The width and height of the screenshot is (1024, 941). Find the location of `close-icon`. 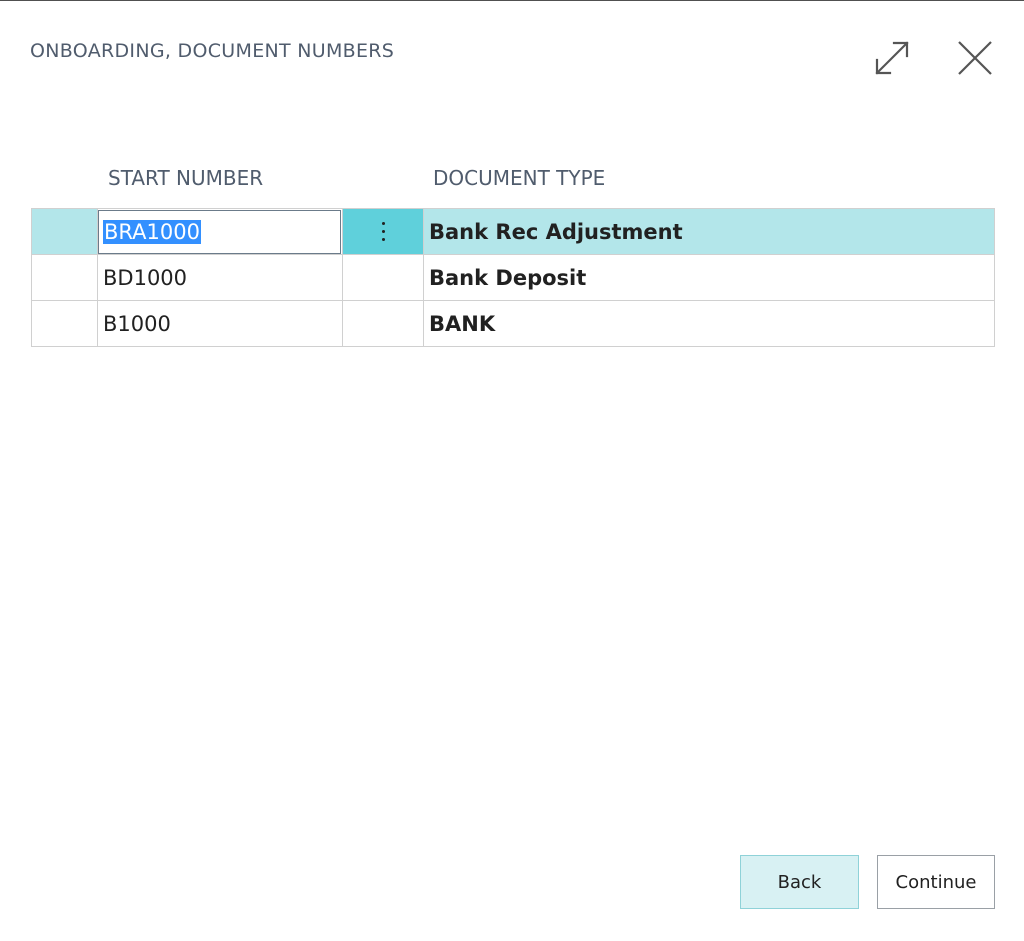

close-icon is located at coordinates (975, 58).